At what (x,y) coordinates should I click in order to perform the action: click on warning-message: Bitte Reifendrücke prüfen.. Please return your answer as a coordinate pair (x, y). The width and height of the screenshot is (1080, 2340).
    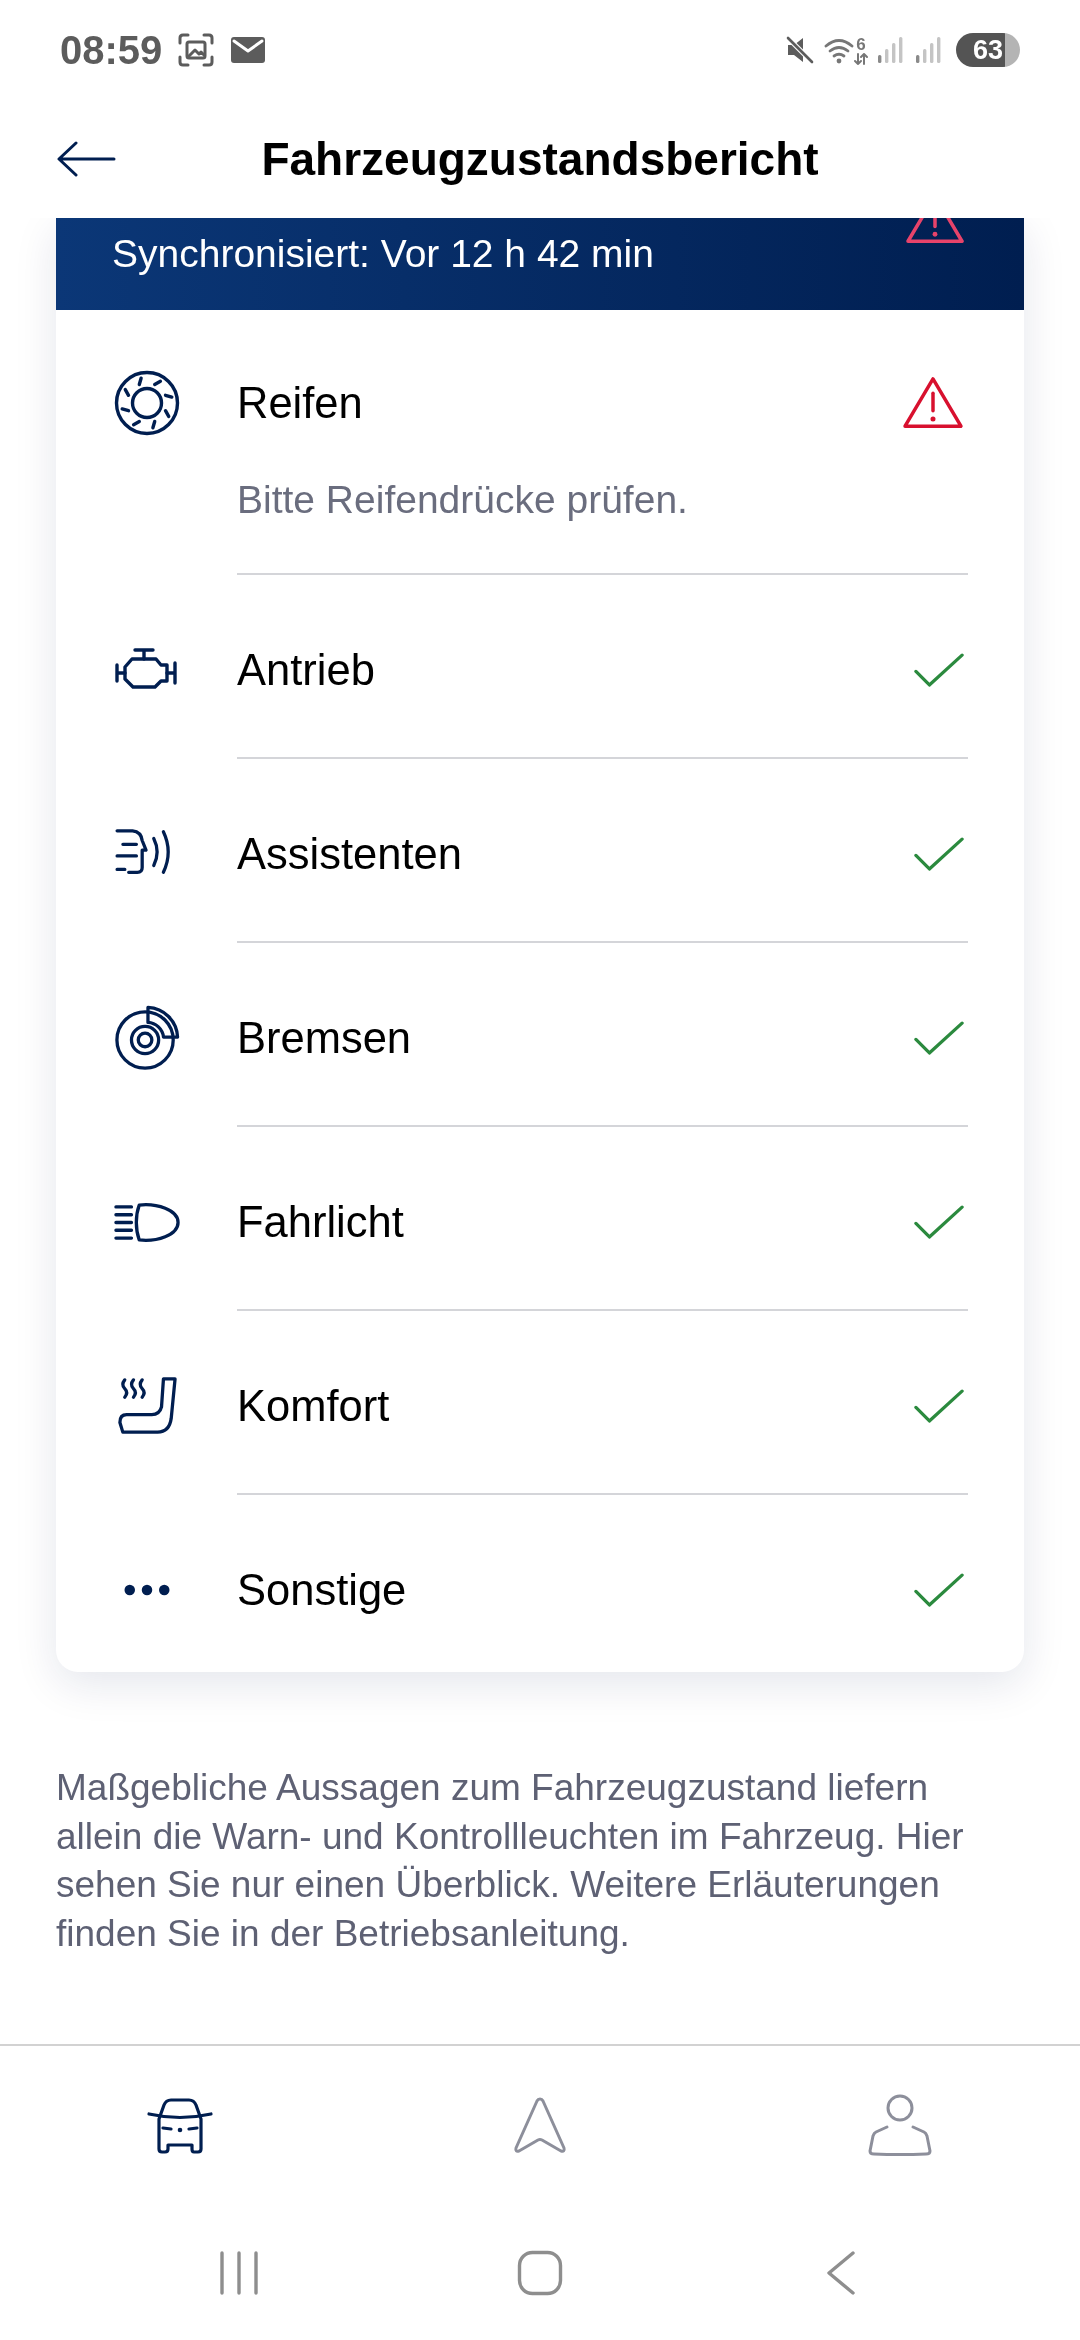
    Looking at the image, I should click on (463, 500).